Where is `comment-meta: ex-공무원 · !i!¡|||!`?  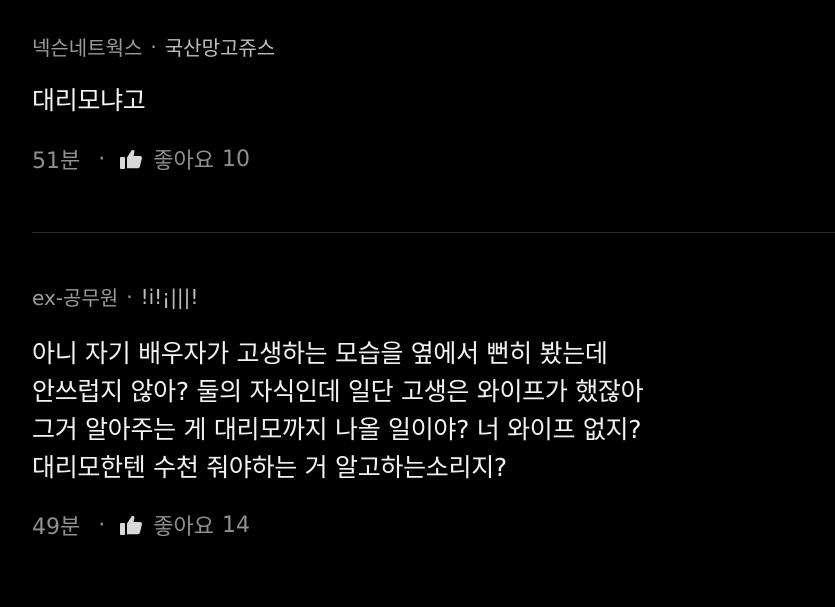
comment-meta: ex-공무원 · !i!¡|||! is located at coordinates (433, 296).